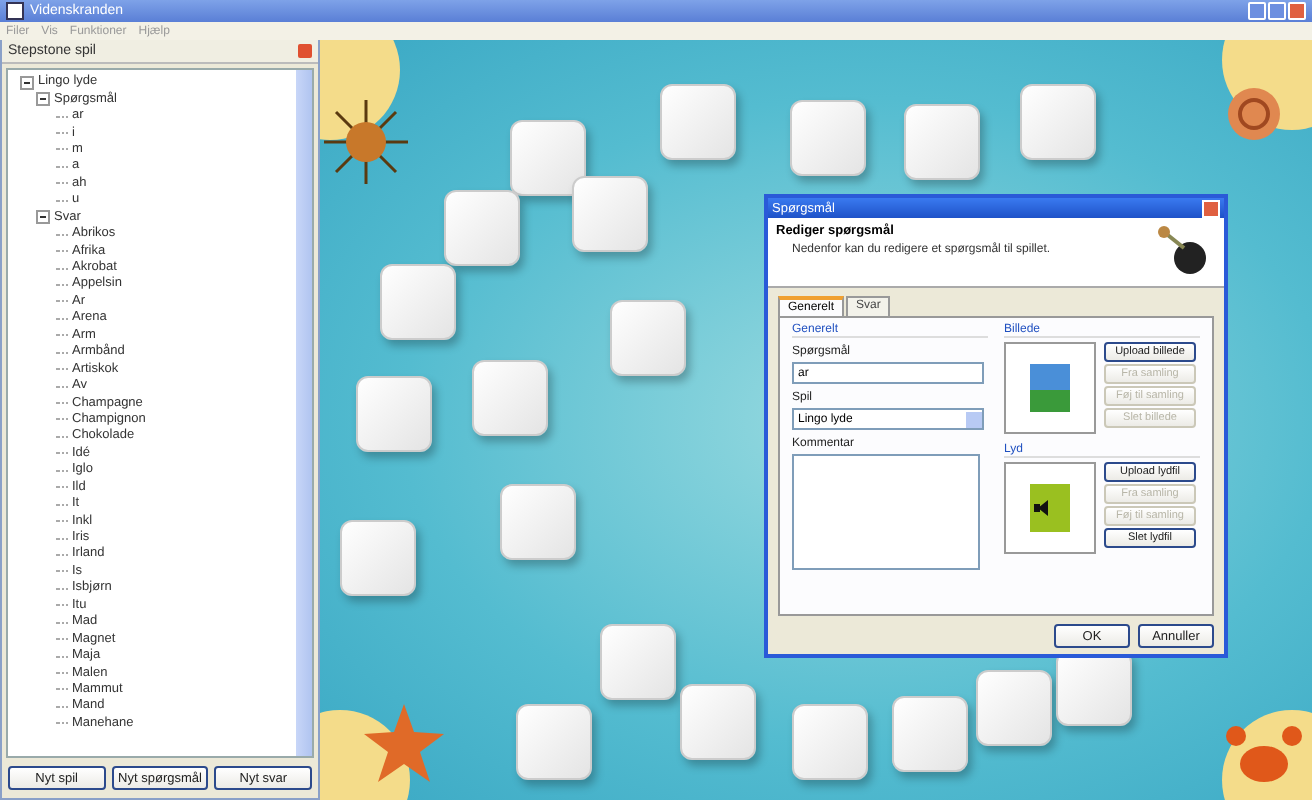 The width and height of the screenshot is (1312, 800). Describe the element at coordinates (15, 11) in the screenshot. I see `app-icon` at that location.